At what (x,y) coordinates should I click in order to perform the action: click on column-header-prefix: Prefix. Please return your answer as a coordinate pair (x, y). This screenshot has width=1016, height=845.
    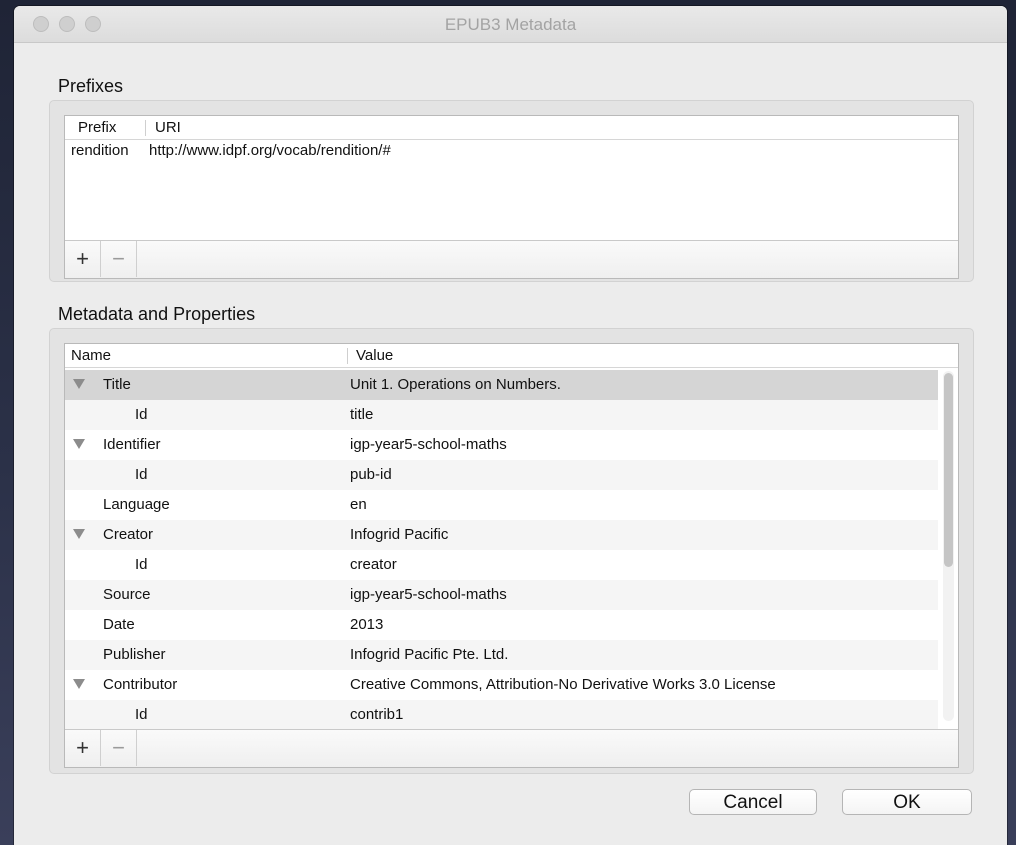
    Looking at the image, I should click on (97, 127).